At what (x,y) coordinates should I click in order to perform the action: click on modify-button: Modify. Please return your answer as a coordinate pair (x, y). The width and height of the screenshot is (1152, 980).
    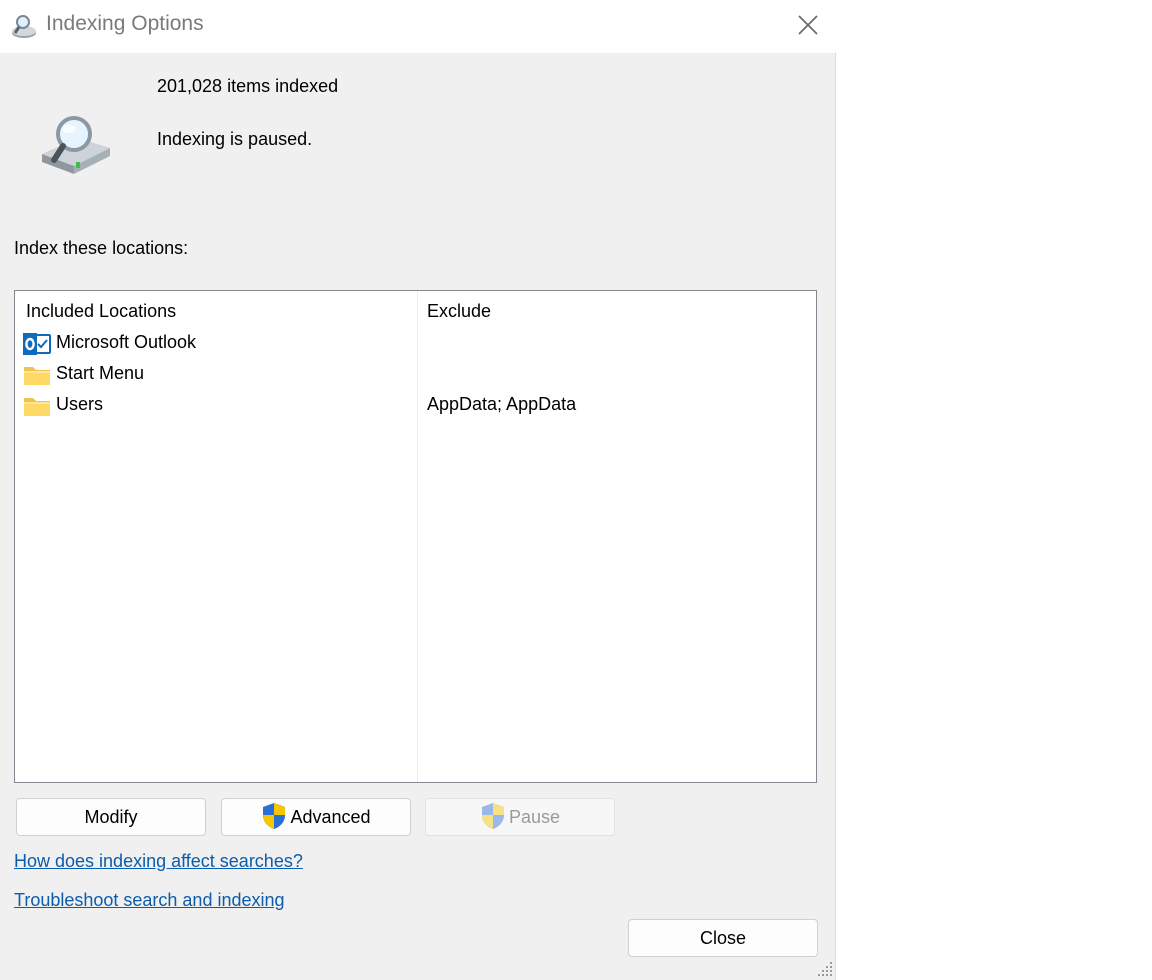
    Looking at the image, I should click on (111, 817).